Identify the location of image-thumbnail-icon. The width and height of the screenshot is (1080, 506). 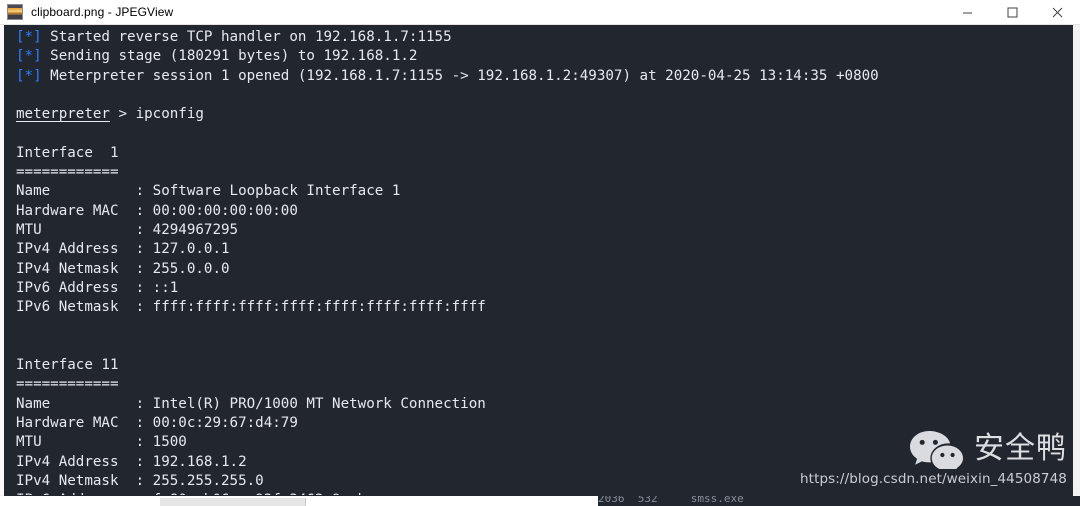
(15, 12).